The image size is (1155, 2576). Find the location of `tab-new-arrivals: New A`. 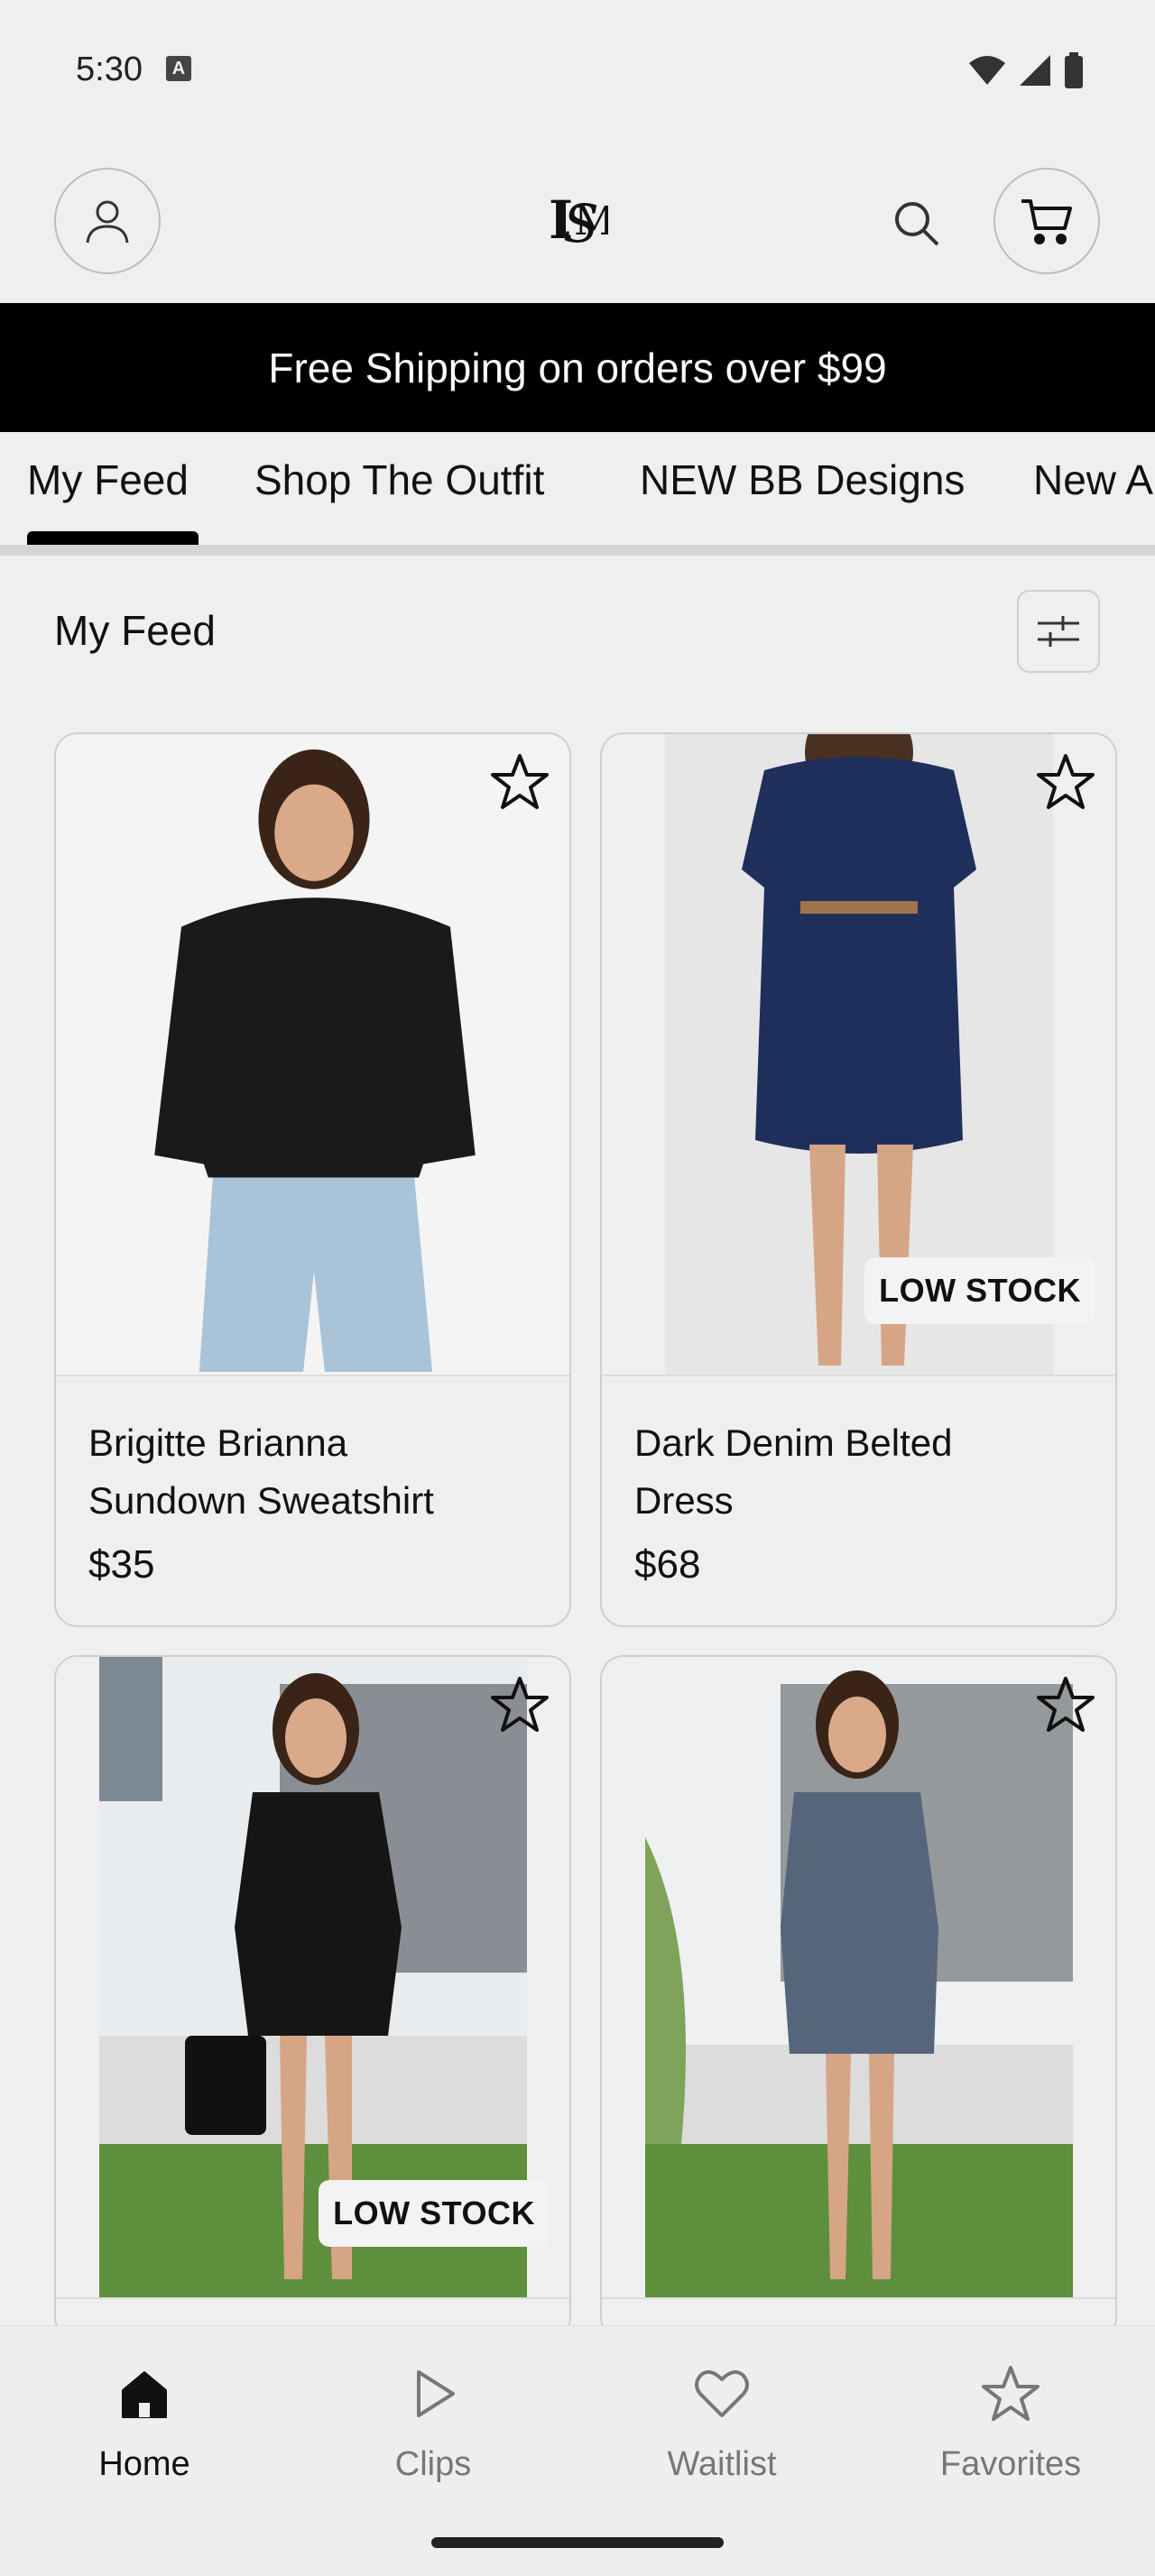

tab-new-arrivals: New A is located at coordinates (1093, 480).